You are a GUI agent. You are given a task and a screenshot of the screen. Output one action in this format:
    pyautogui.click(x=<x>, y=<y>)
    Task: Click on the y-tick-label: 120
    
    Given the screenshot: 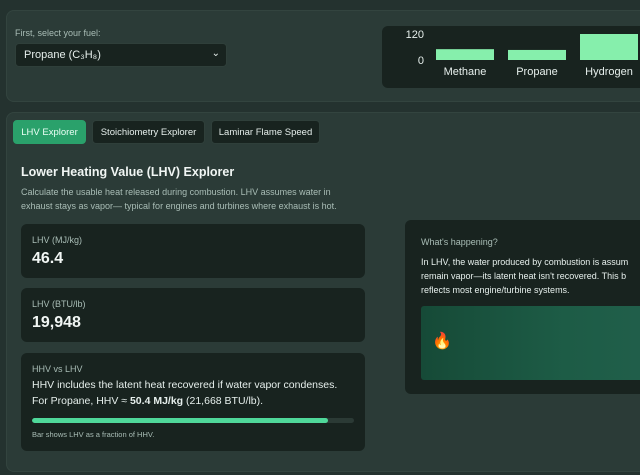 What is the action you would take?
    pyautogui.click(x=415, y=35)
    